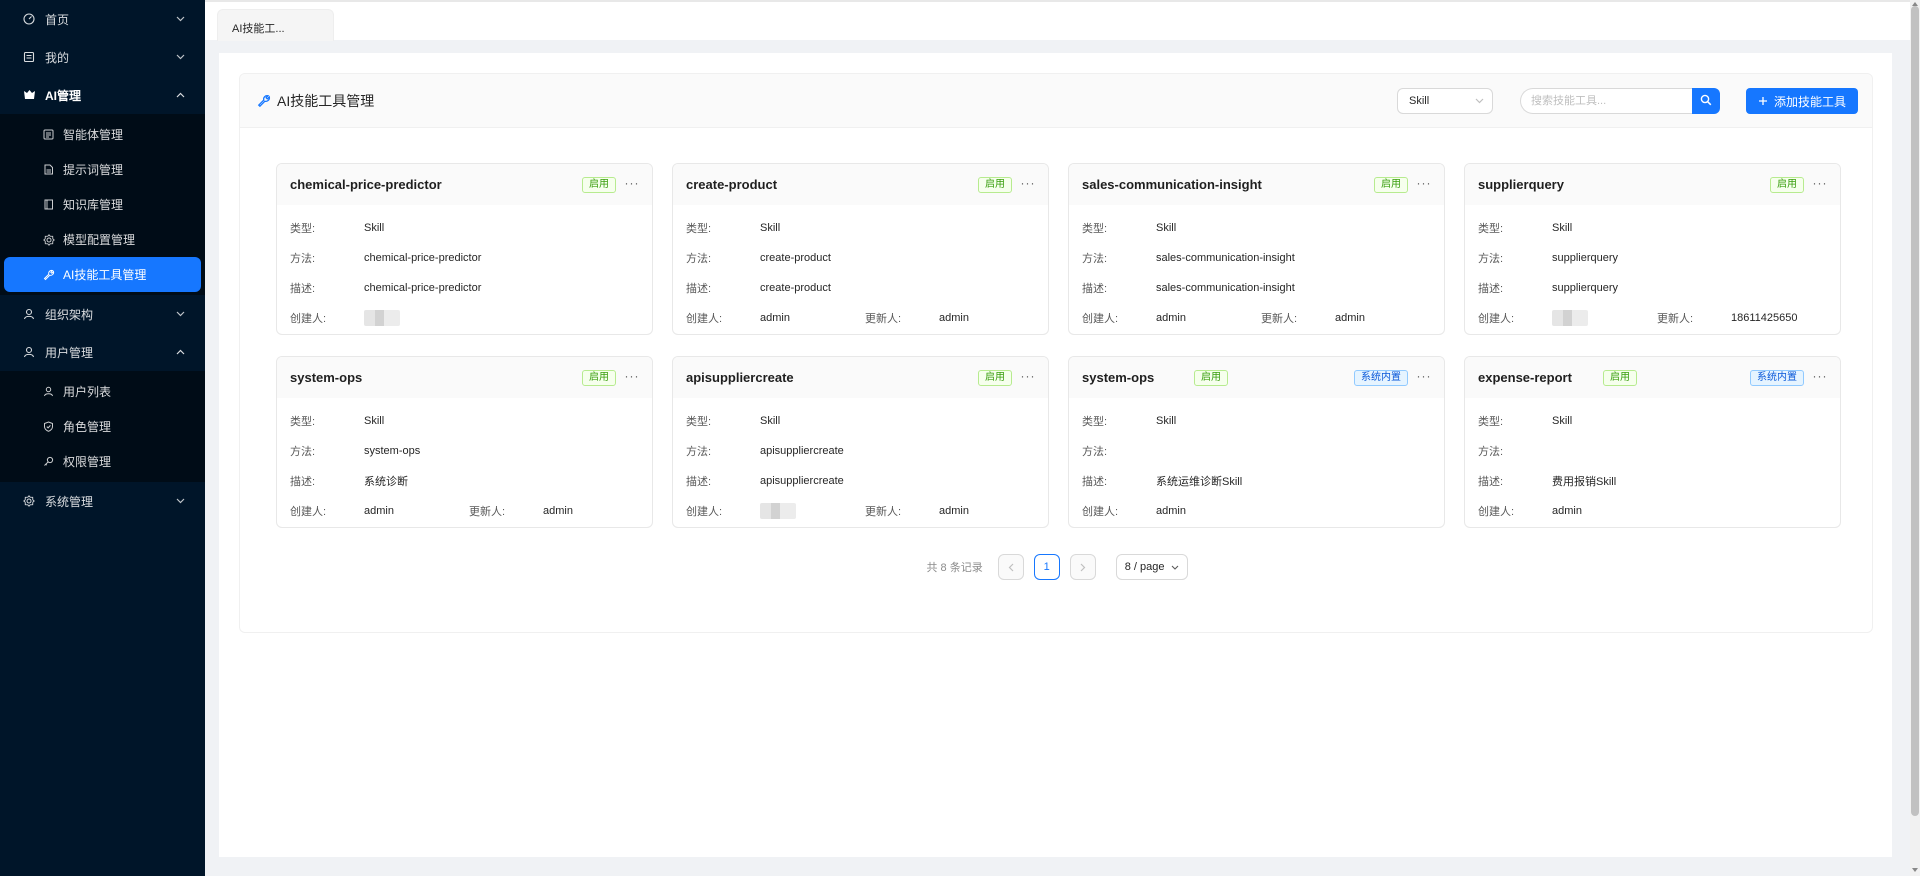 This screenshot has height=876, width=1920. I want to click on desc-value: chemical-price-predictor, so click(423, 288).